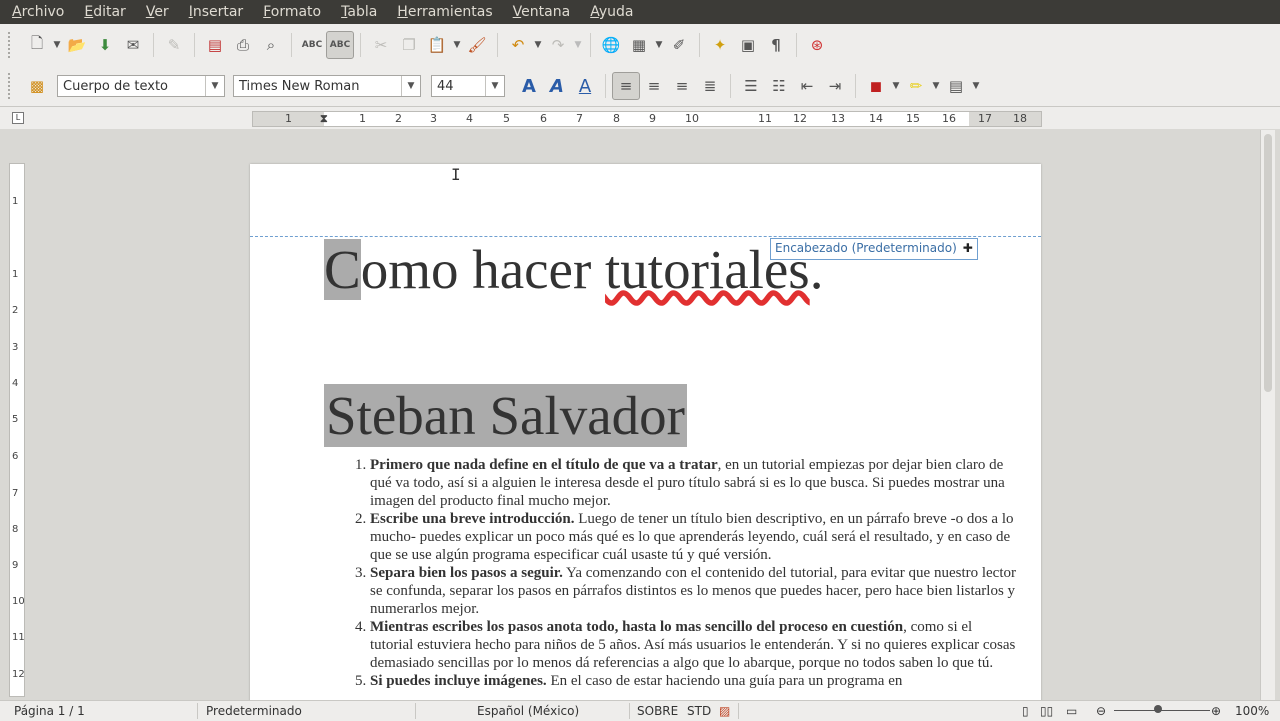 This screenshot has height=721, width=1280. What do you see at coordinates (817, 45) in the screenshot?
I see `help-icon: ⊛` at bounding box center [817, 45].